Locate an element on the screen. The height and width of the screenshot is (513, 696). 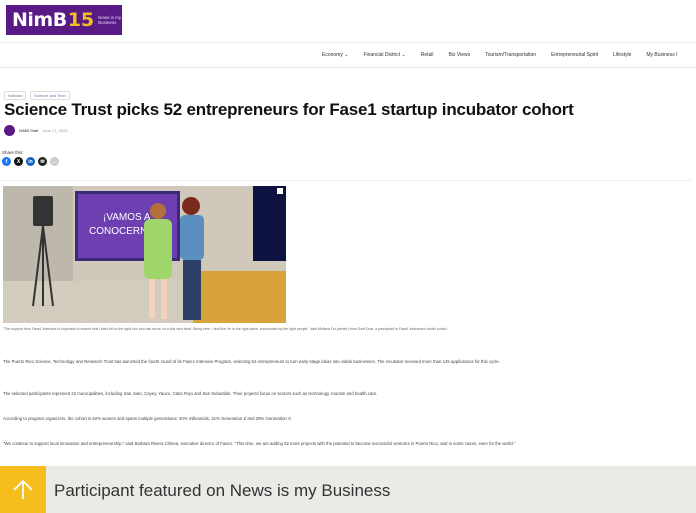
logo-text: NimB is located at coordinates (39, 20).